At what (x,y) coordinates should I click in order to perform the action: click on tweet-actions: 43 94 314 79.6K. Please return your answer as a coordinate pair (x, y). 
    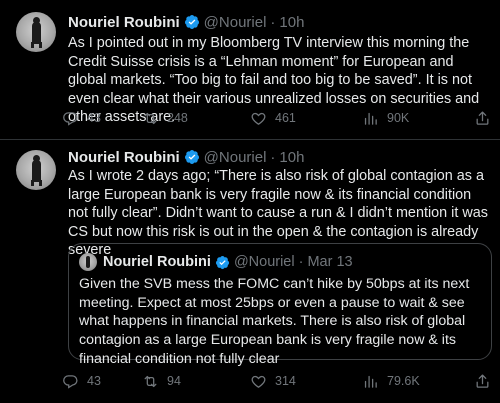
    Looking at the image, I should click on (277, 381).